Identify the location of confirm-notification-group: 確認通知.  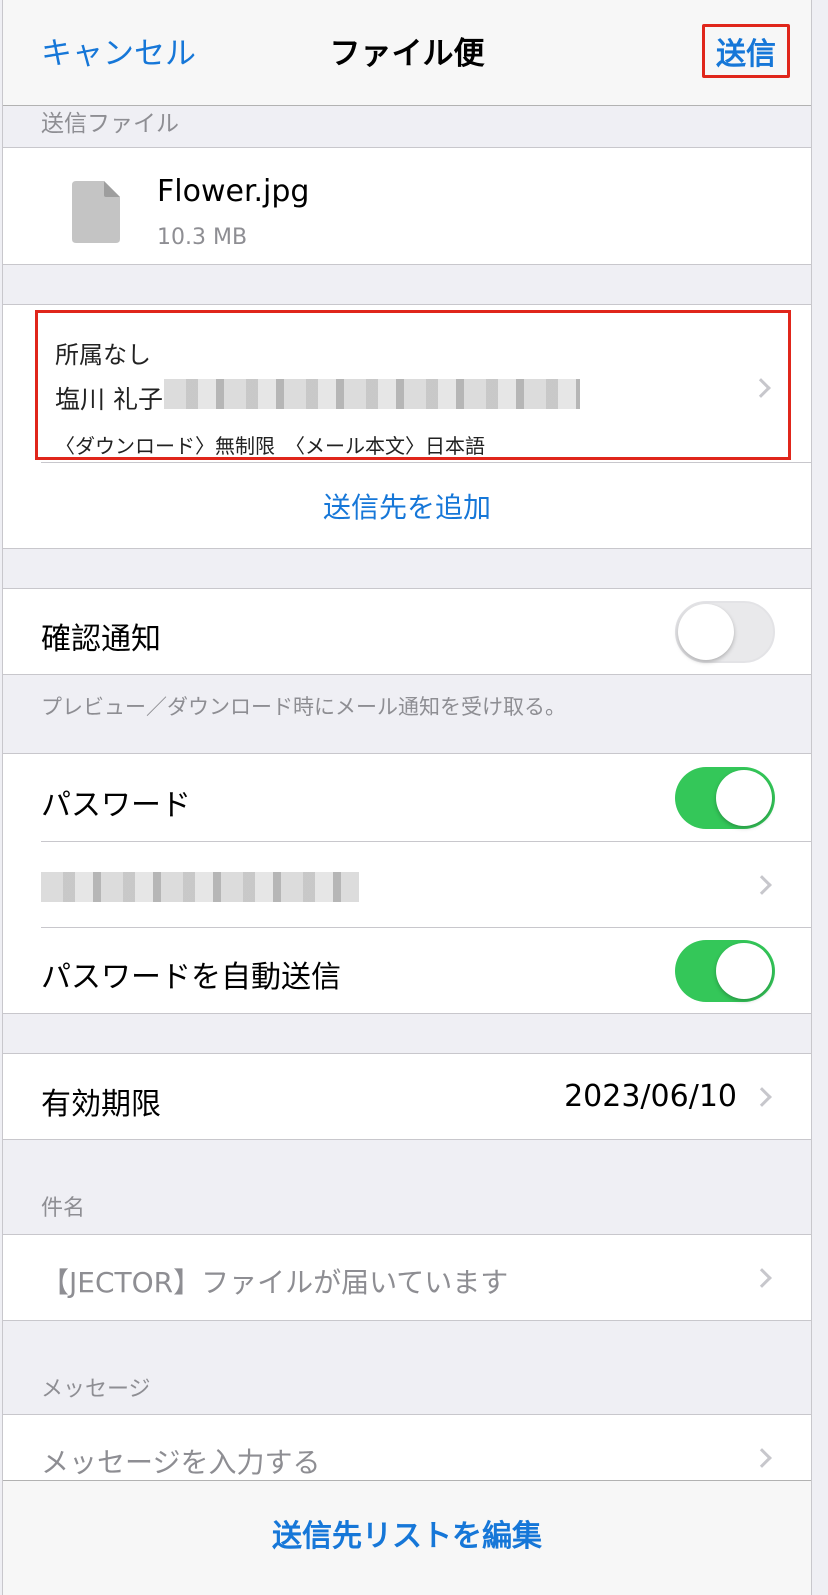
(407, 631).